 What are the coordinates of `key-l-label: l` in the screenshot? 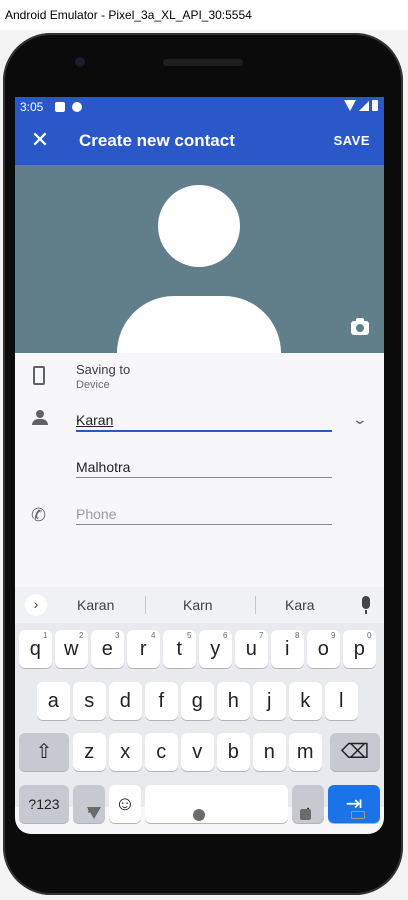 It's located at (341, 701).